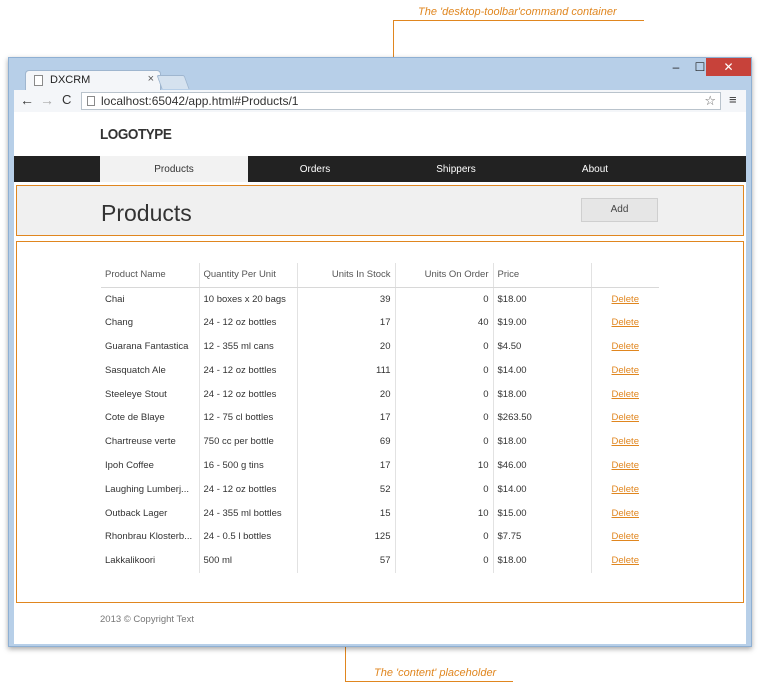  Describe the element at coordinates (345, 370) in the screenshot. I see `units-in-stock: 111` at that location.